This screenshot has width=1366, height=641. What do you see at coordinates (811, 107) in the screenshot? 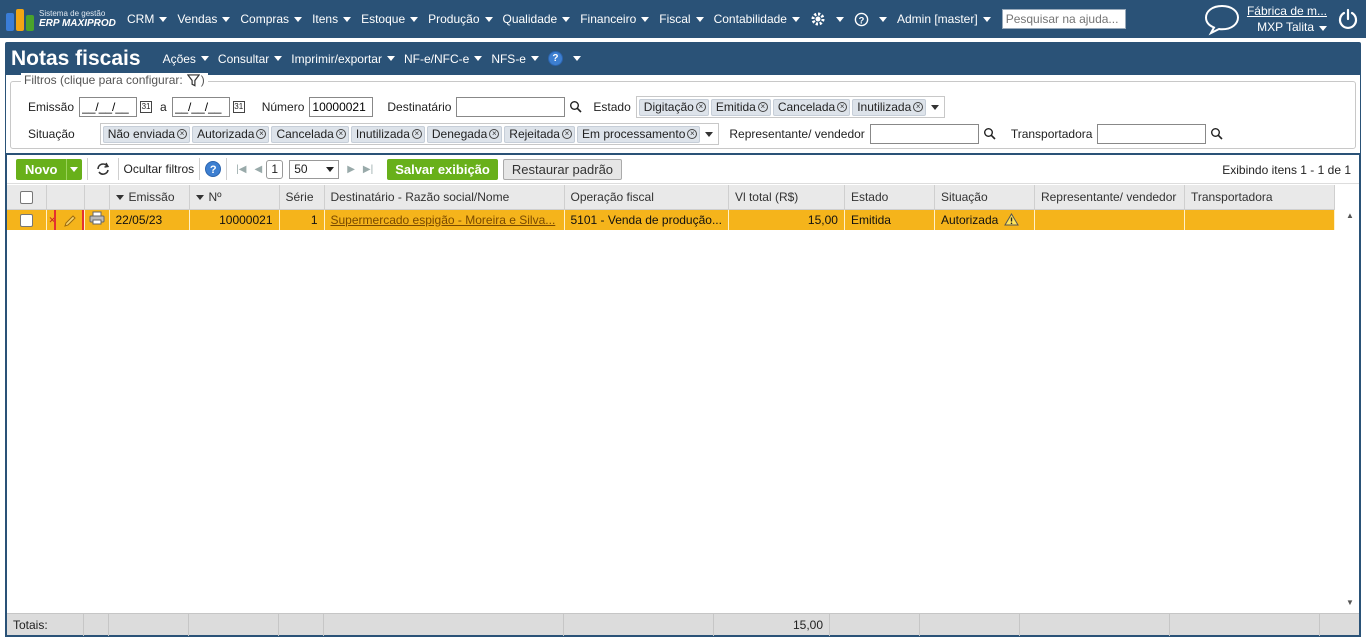
I see `estado-tag: Cancelada ×` at bounding box center [811, 107].